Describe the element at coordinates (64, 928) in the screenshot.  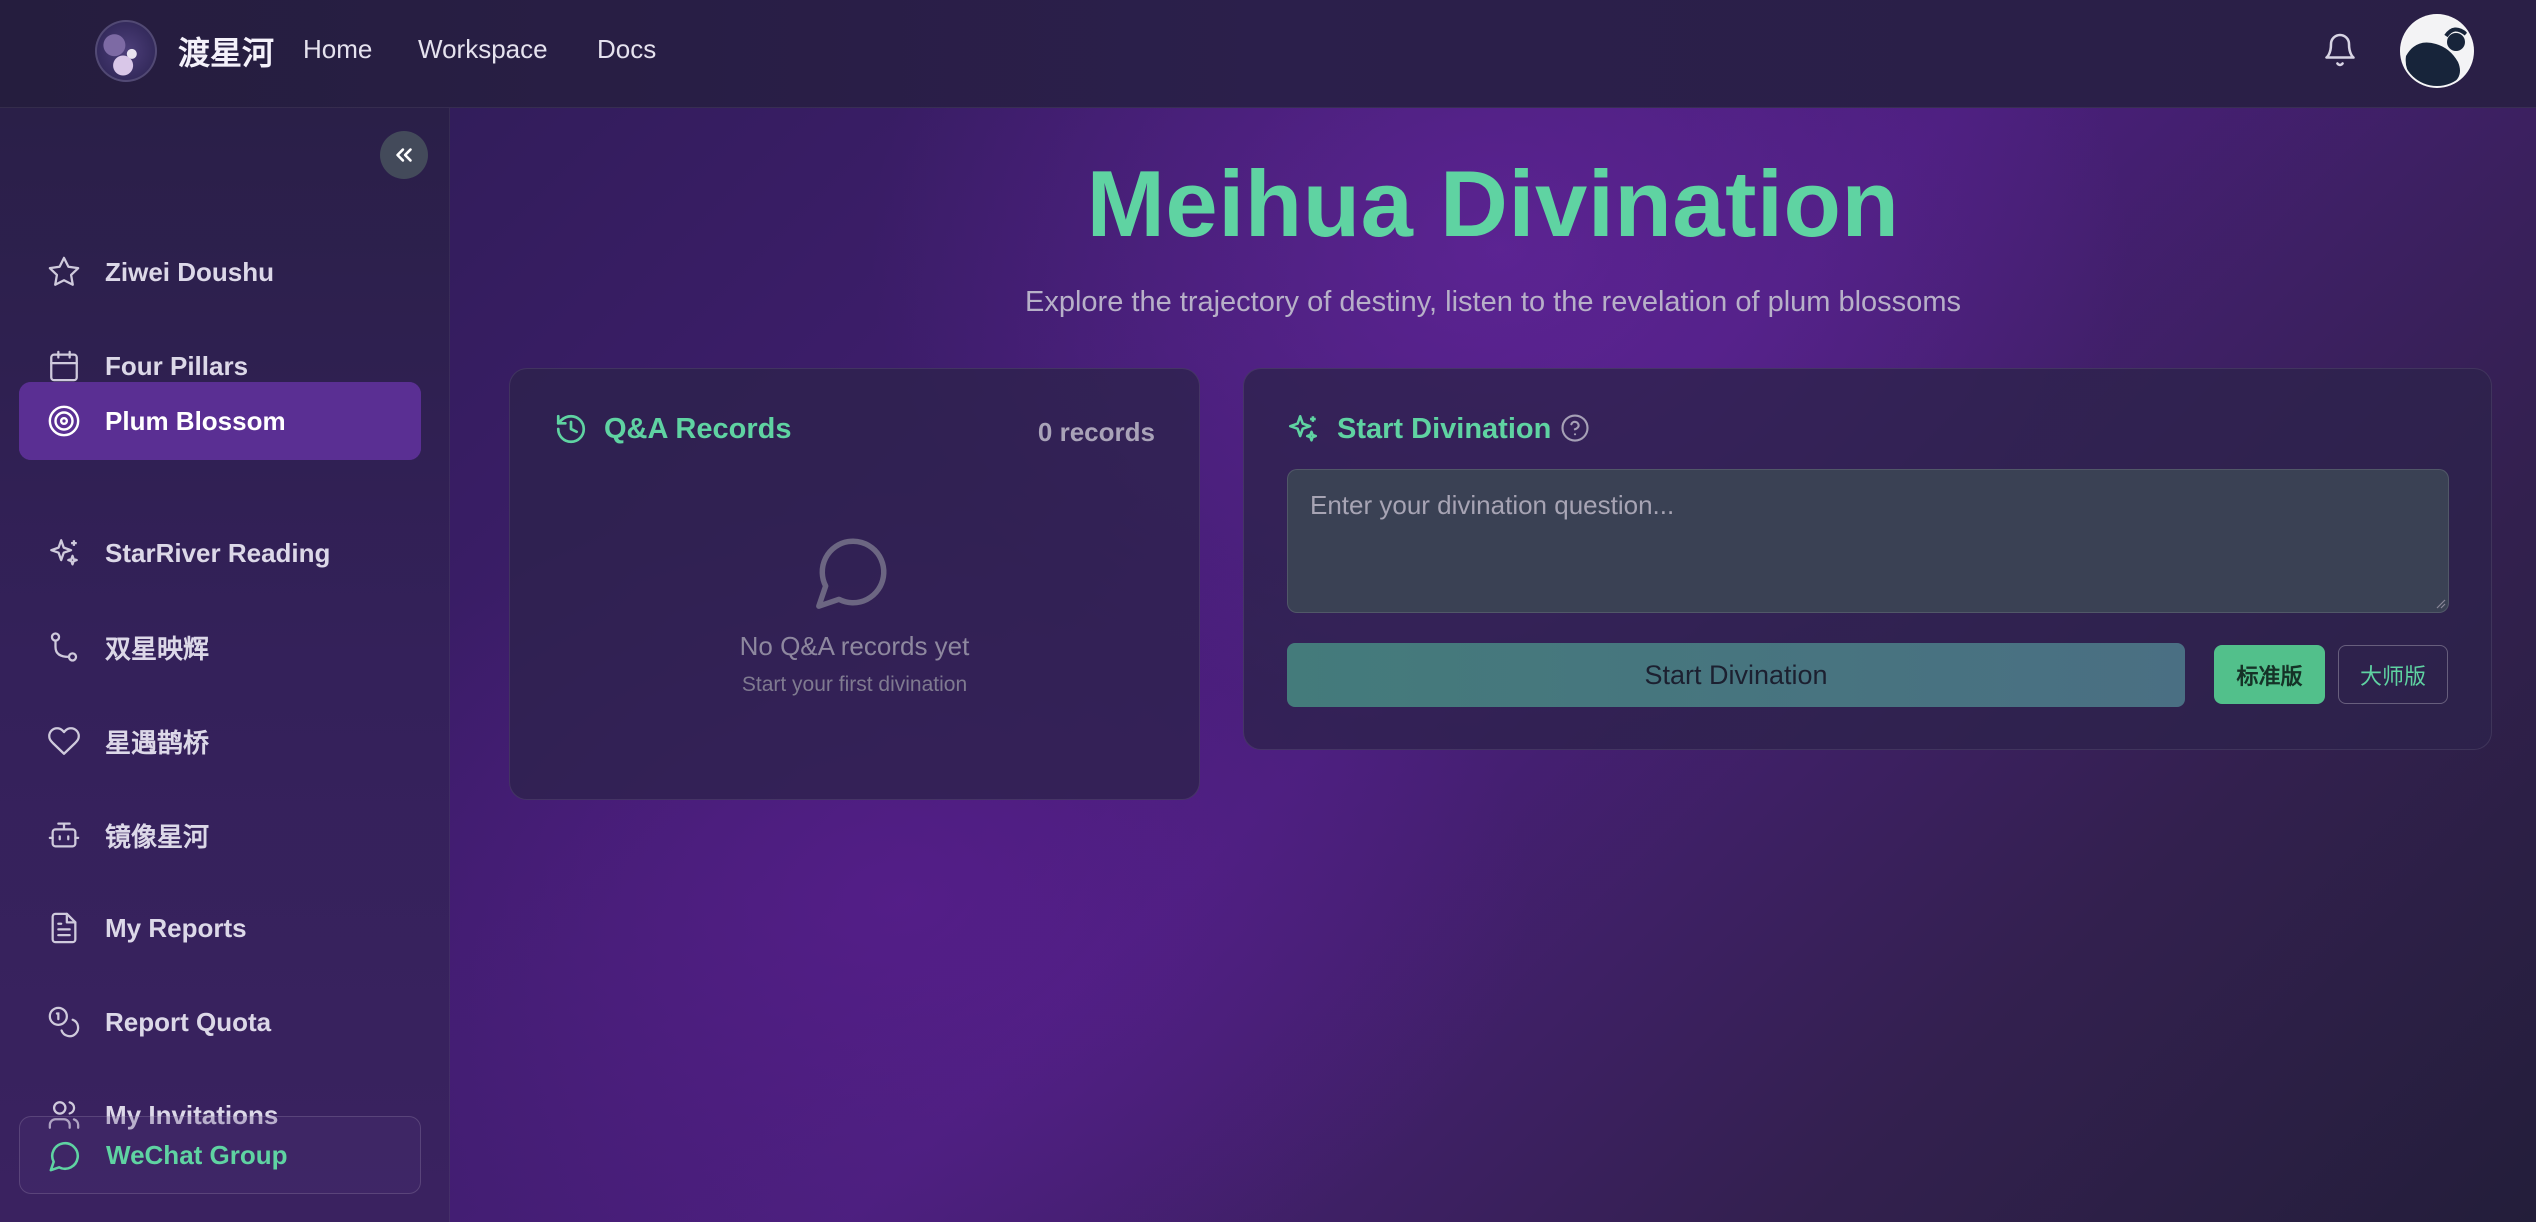
I see `file-text-icon` at that location.